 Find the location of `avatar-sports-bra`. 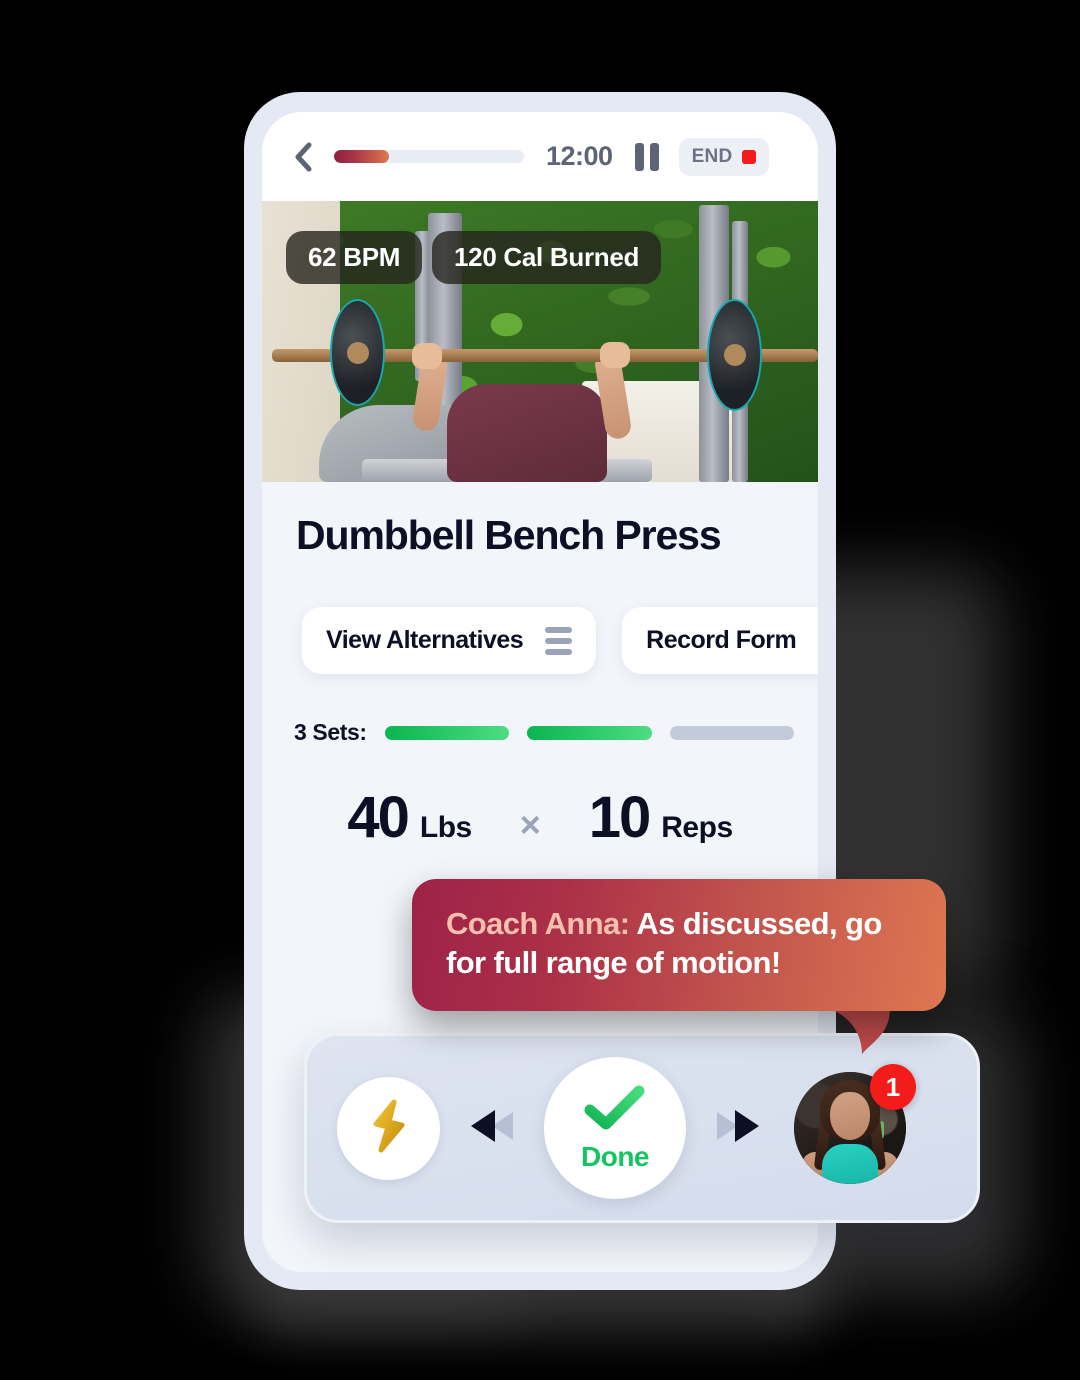

avatar-sports-bra is located at coordinates (850, 1164).